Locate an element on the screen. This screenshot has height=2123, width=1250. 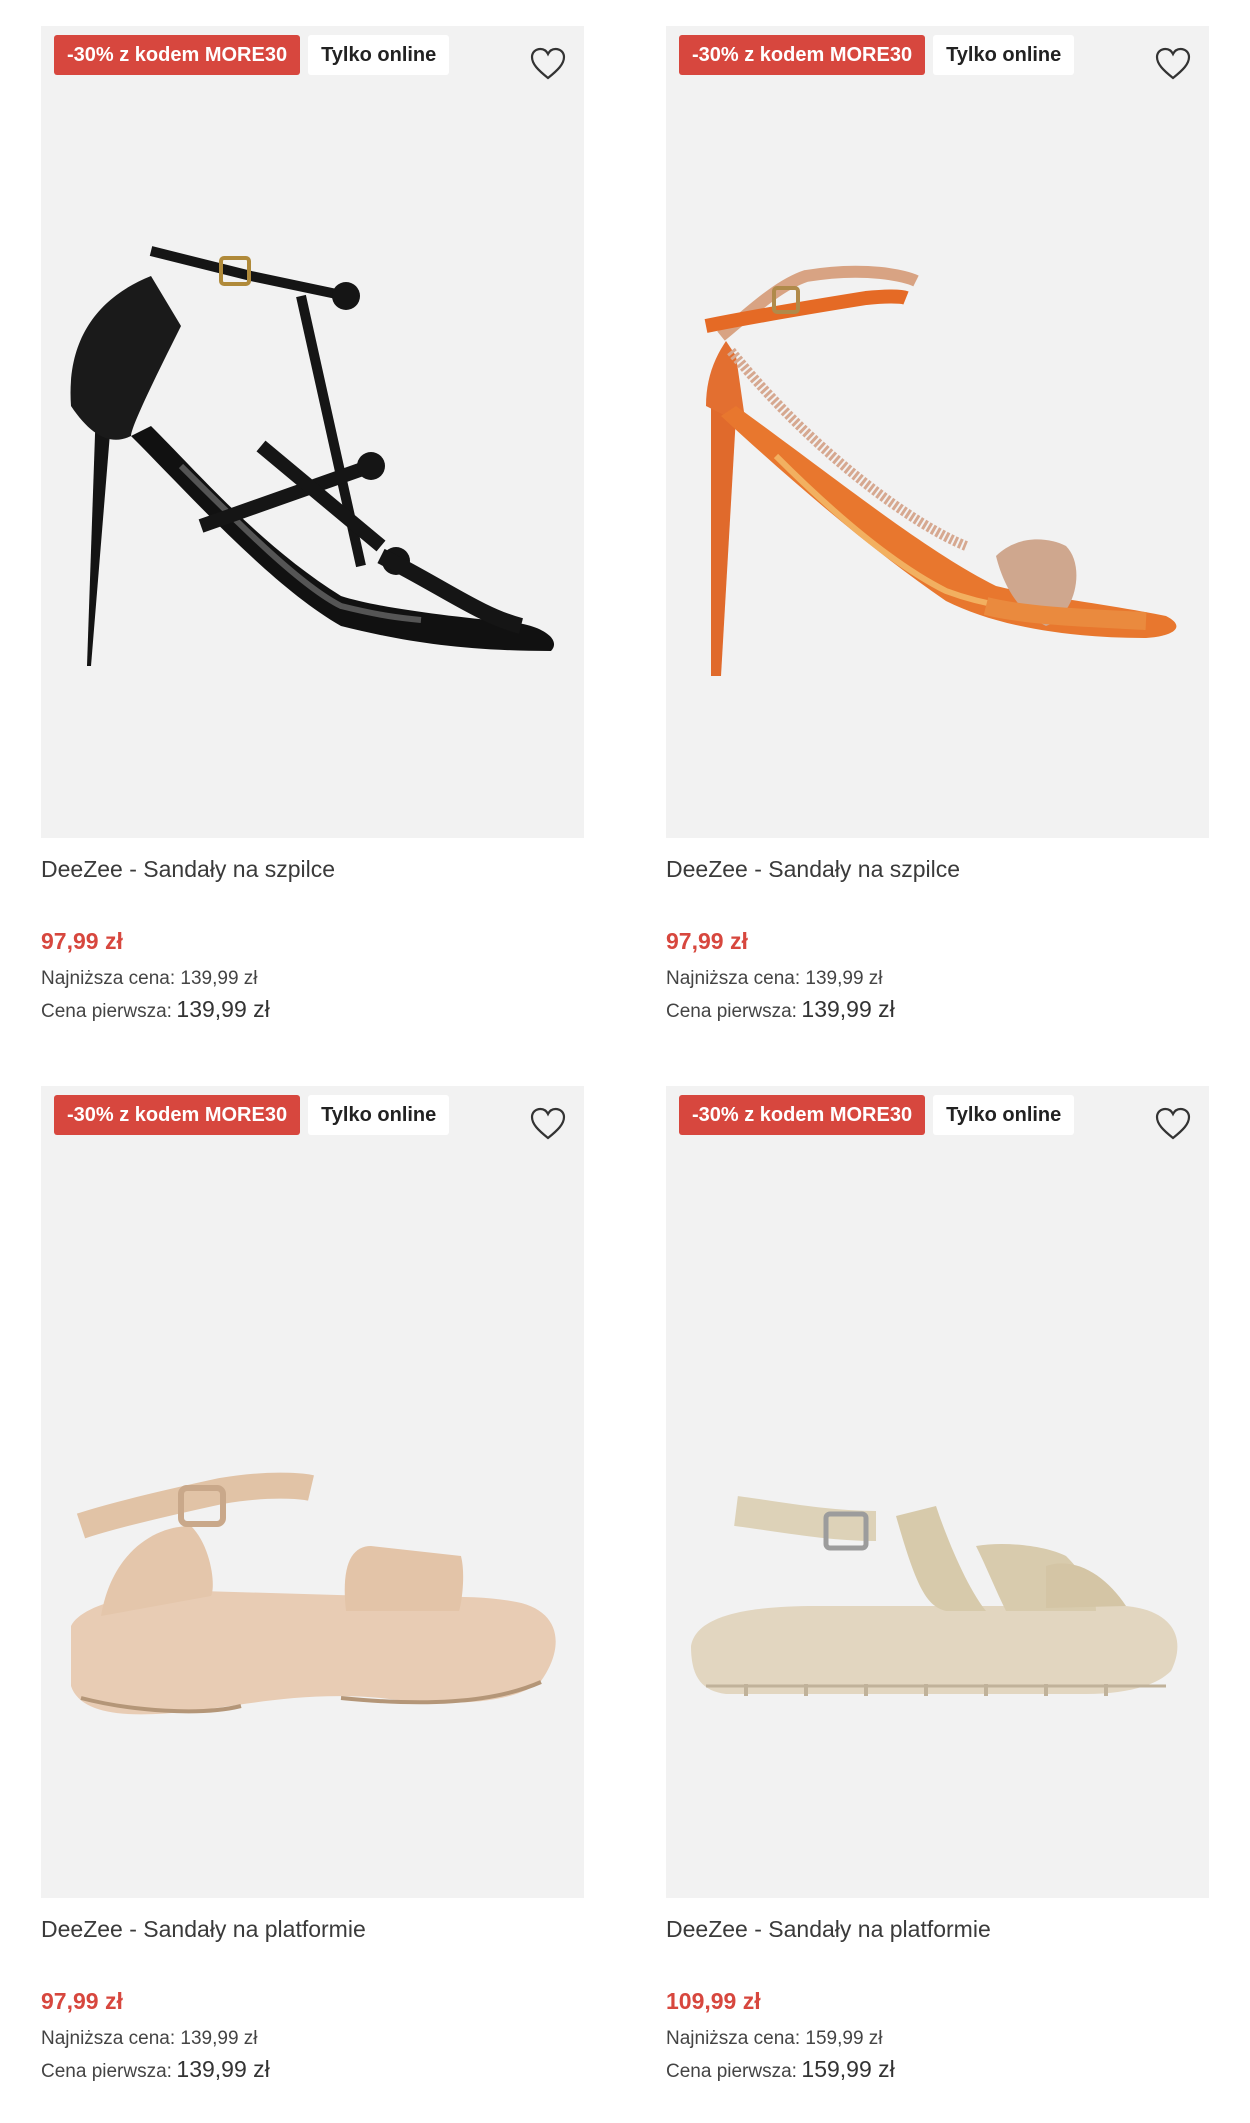
sand-chunky-platform-sandal-image is located at coordinates (934, 1596).